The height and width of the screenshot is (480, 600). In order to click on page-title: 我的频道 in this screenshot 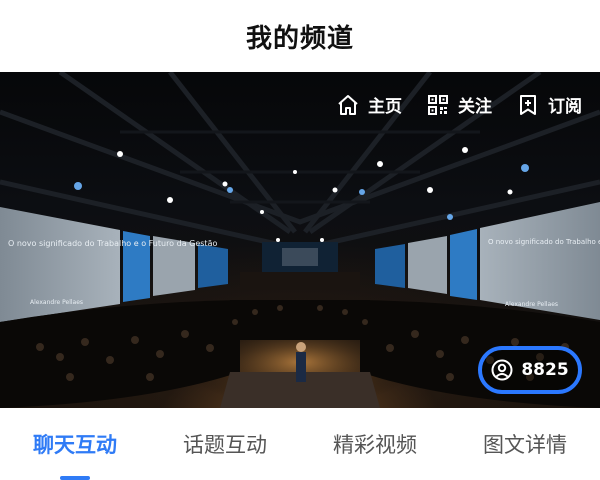, I will do `click(299, 38)`.